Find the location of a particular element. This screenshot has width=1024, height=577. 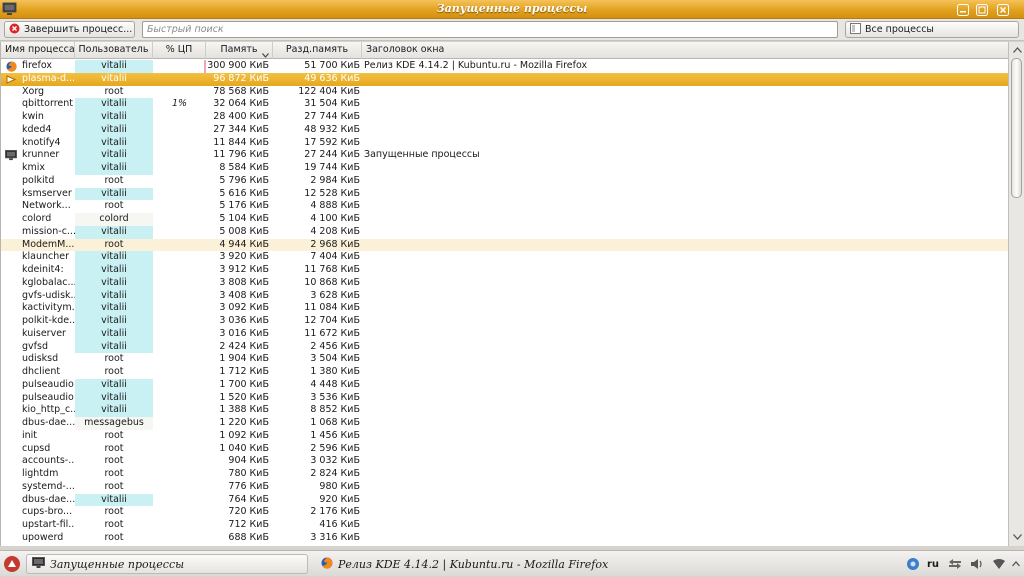

table-row: pulseaudio vitalii 1 520 КиБ 3 536 КиБ is located at coordinates (504, 398).